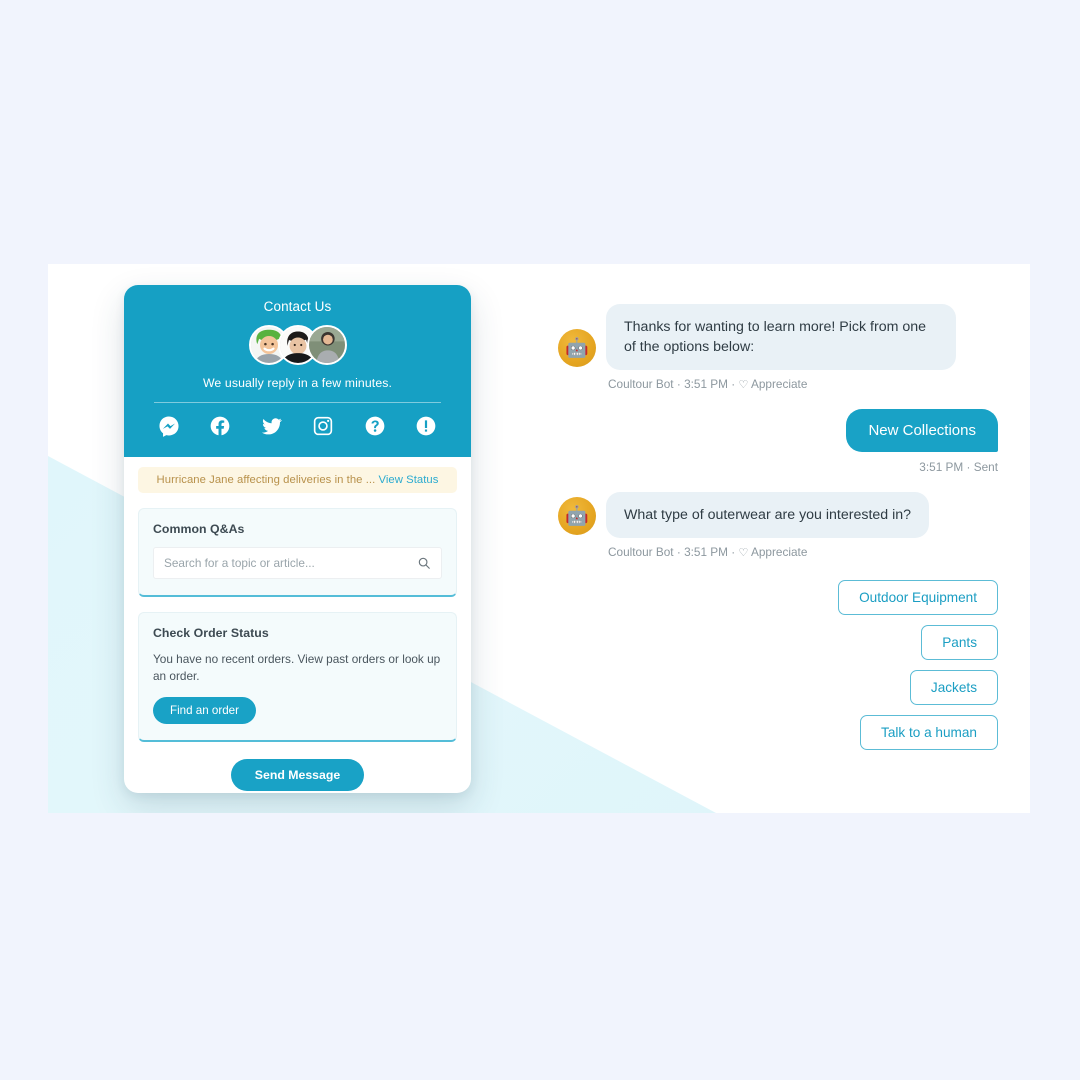 This screenshot has width=1080, height=1080. Describe the element at coordinates (929, 733) in the screenshot. I see `quick-reply-talk-to-a-human: Talk to a human` at that location.